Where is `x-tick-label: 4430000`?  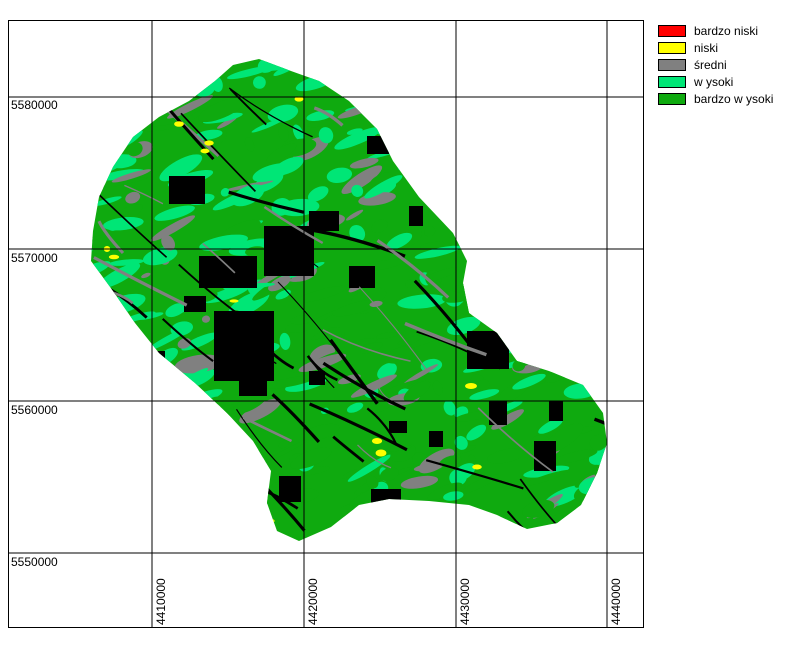 x-tick-label: 4430000 is located at coordinates (465, 601).